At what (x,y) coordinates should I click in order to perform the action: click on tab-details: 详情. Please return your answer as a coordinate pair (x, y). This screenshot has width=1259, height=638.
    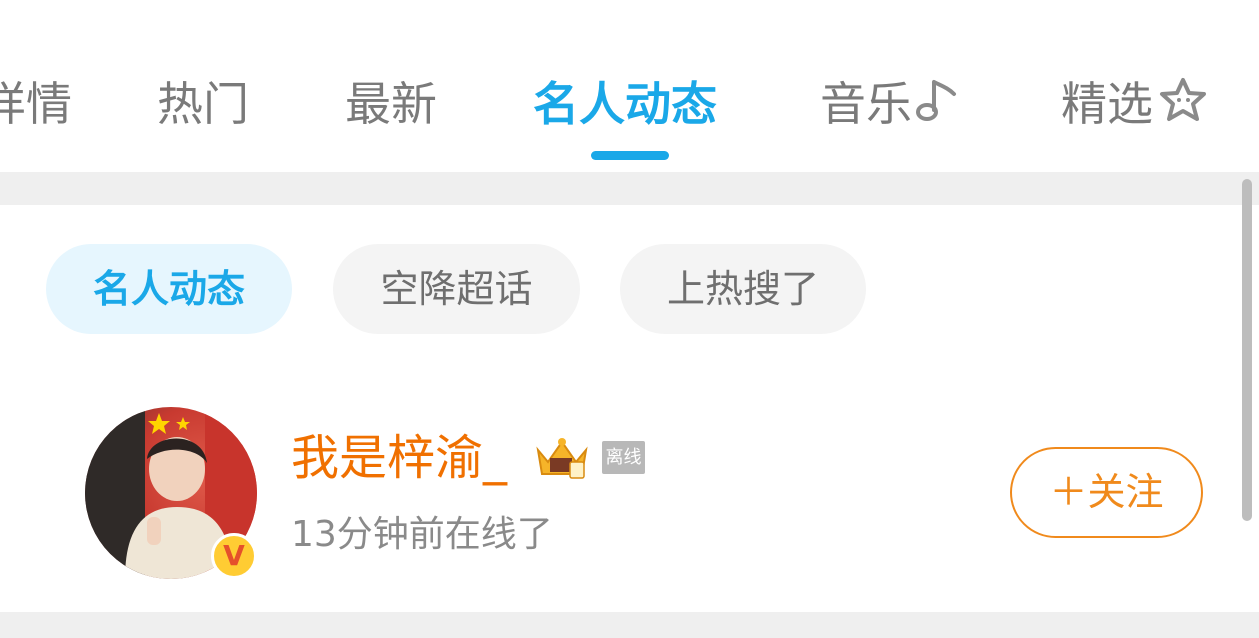
    Looking at the image, I should click on (36, 104).